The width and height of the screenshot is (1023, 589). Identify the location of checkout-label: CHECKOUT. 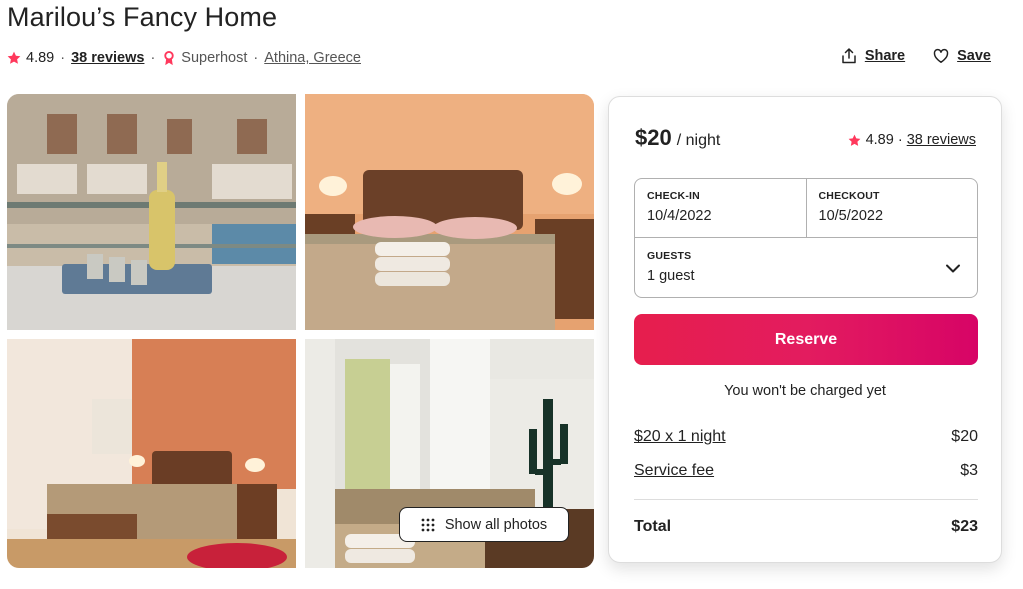
(849, 196).